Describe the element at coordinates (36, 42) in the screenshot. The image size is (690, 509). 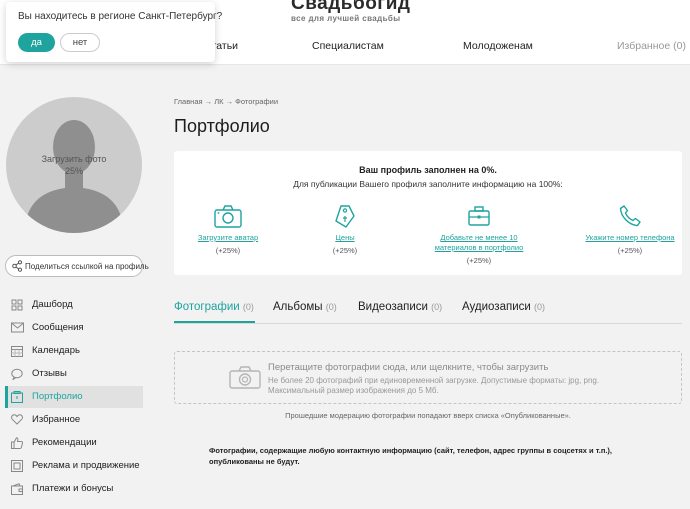
I see `region-yes-button: да` at that location.